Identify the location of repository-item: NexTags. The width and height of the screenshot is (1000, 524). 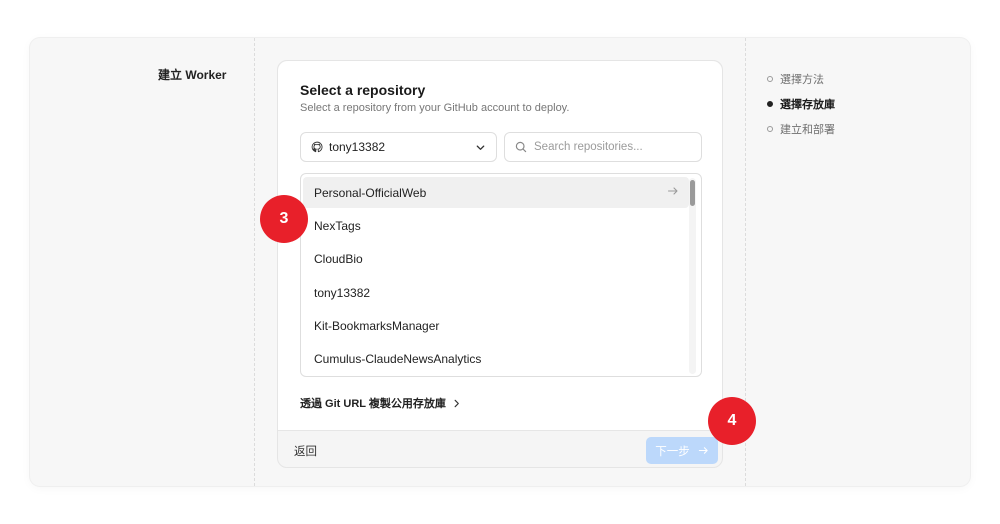
(496, 225).